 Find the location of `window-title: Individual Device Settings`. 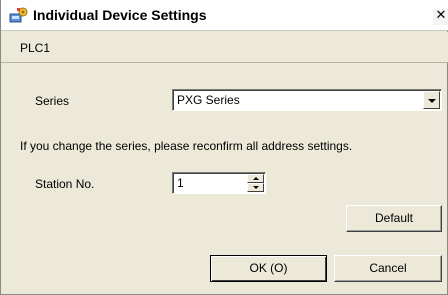

window-title: Individual Device Settings is located at coordinates (120, 15).